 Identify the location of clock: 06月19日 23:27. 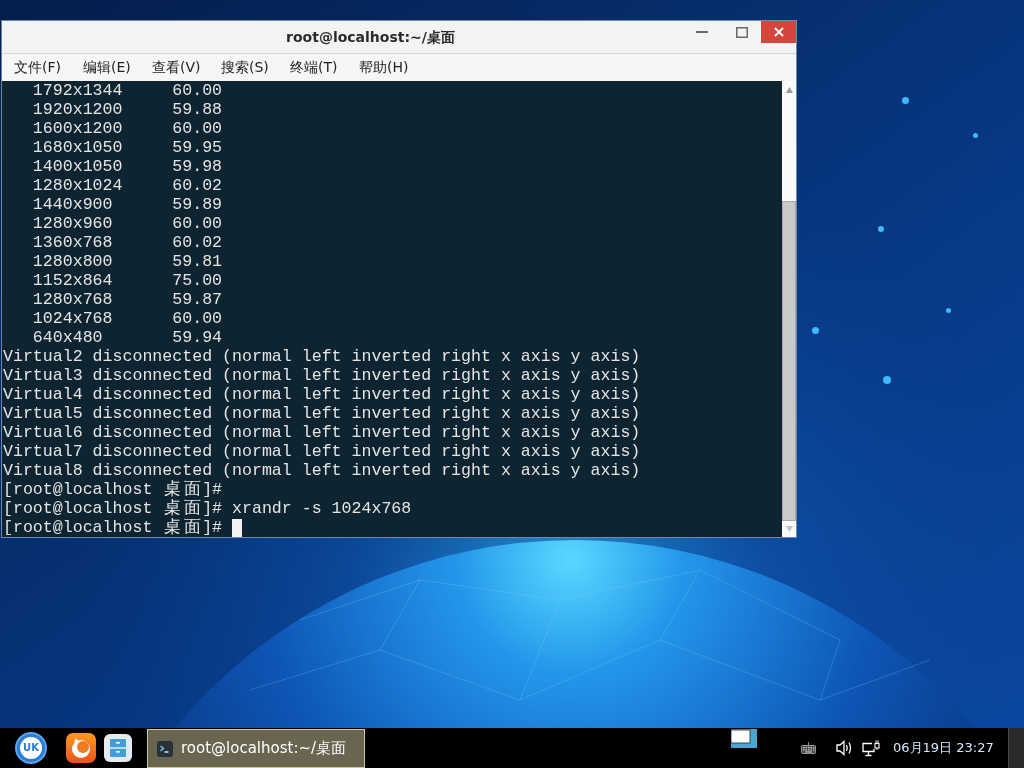
(943, 748).